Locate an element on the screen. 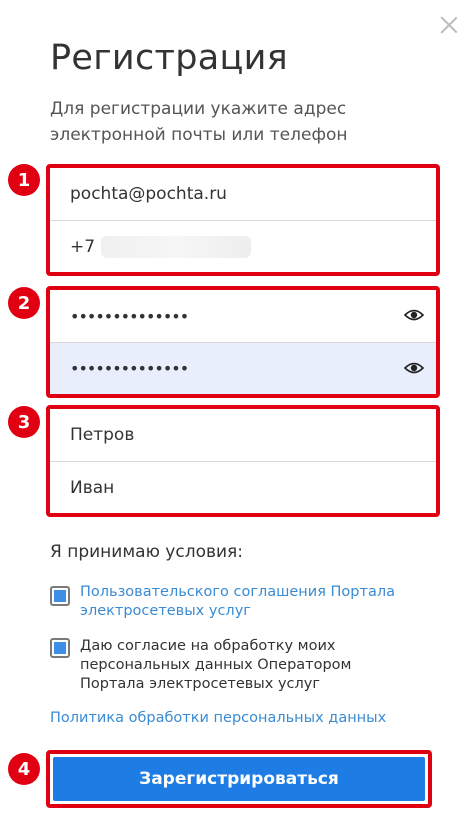 The width and height of the screenshot is (475, 814). submit-highlight: Зарегистрироваться is located at coordinates (239, 779).